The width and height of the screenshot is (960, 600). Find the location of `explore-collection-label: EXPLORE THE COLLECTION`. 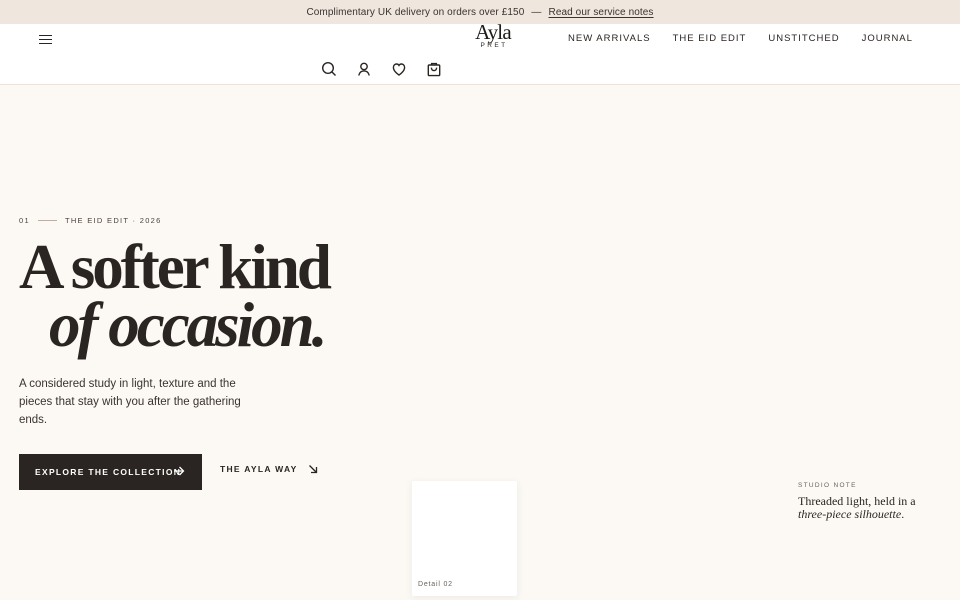

explore-collection-label: EXPLORE THE COLLECTION is located at coordinates (108, 472).